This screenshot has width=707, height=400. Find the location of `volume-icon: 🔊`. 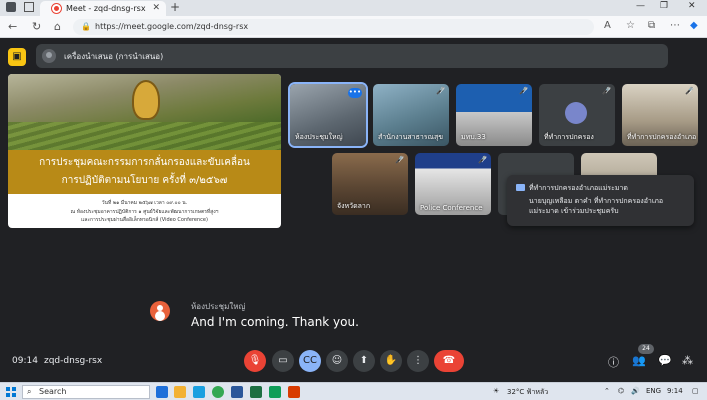

volume-icon: 🔊 is located at coordinates (635, 391).